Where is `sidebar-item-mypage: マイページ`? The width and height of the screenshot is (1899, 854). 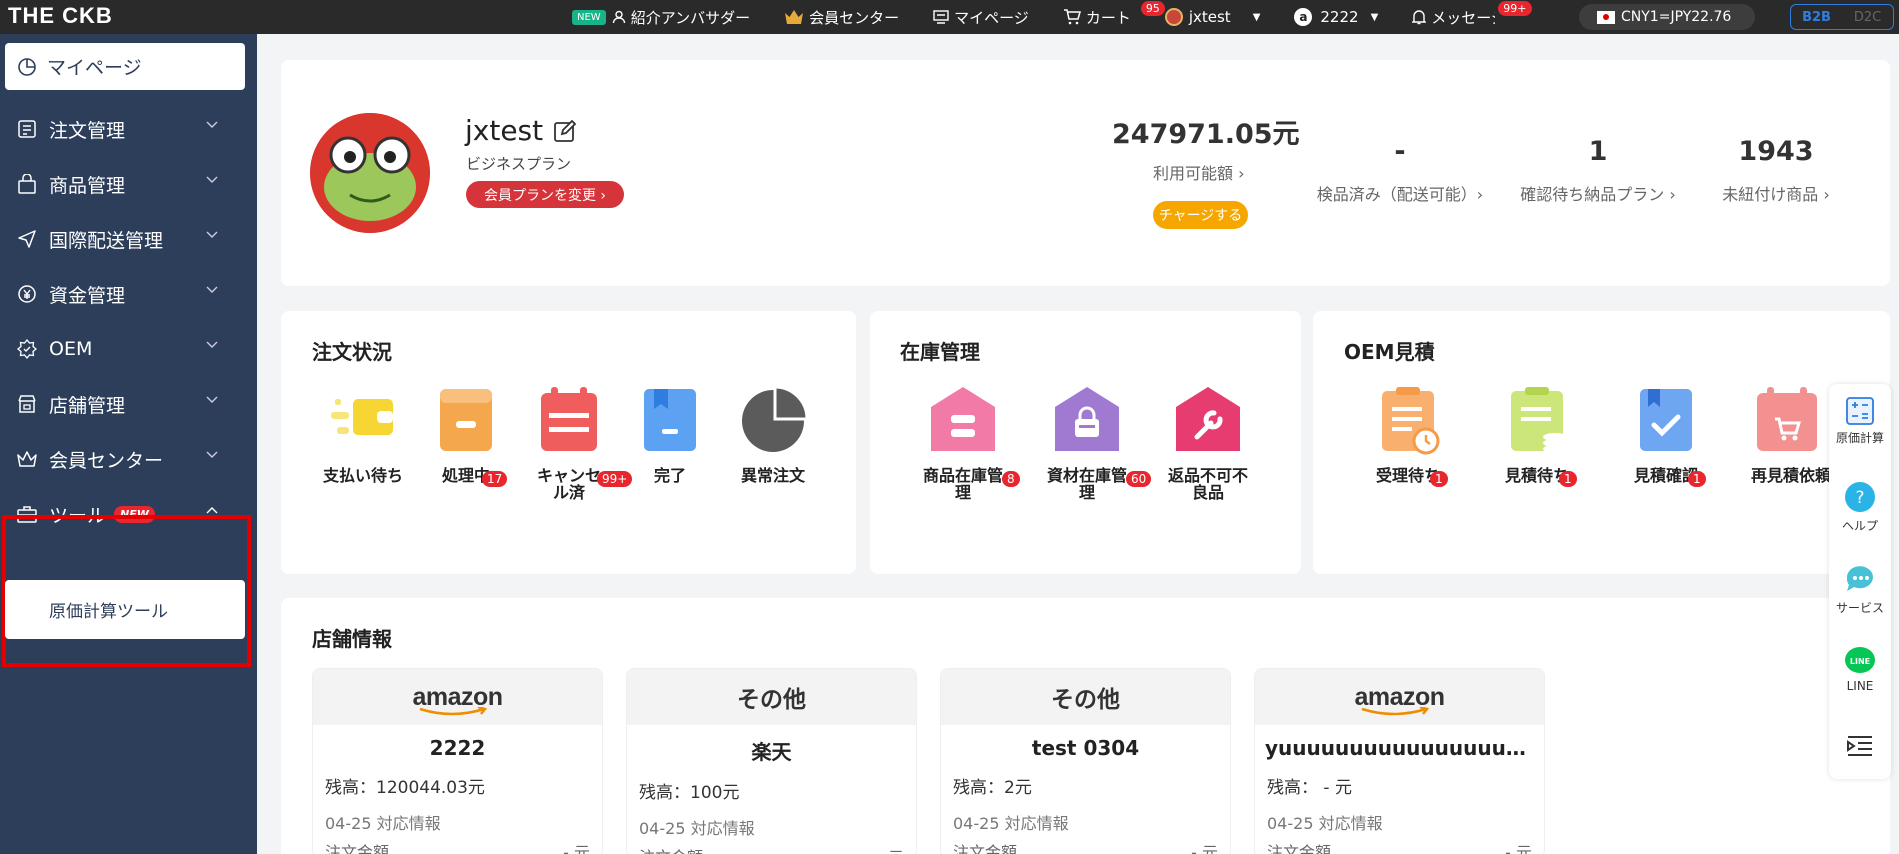
sidebar-item-mypage: マイページ is located at coordinates (125, 66).